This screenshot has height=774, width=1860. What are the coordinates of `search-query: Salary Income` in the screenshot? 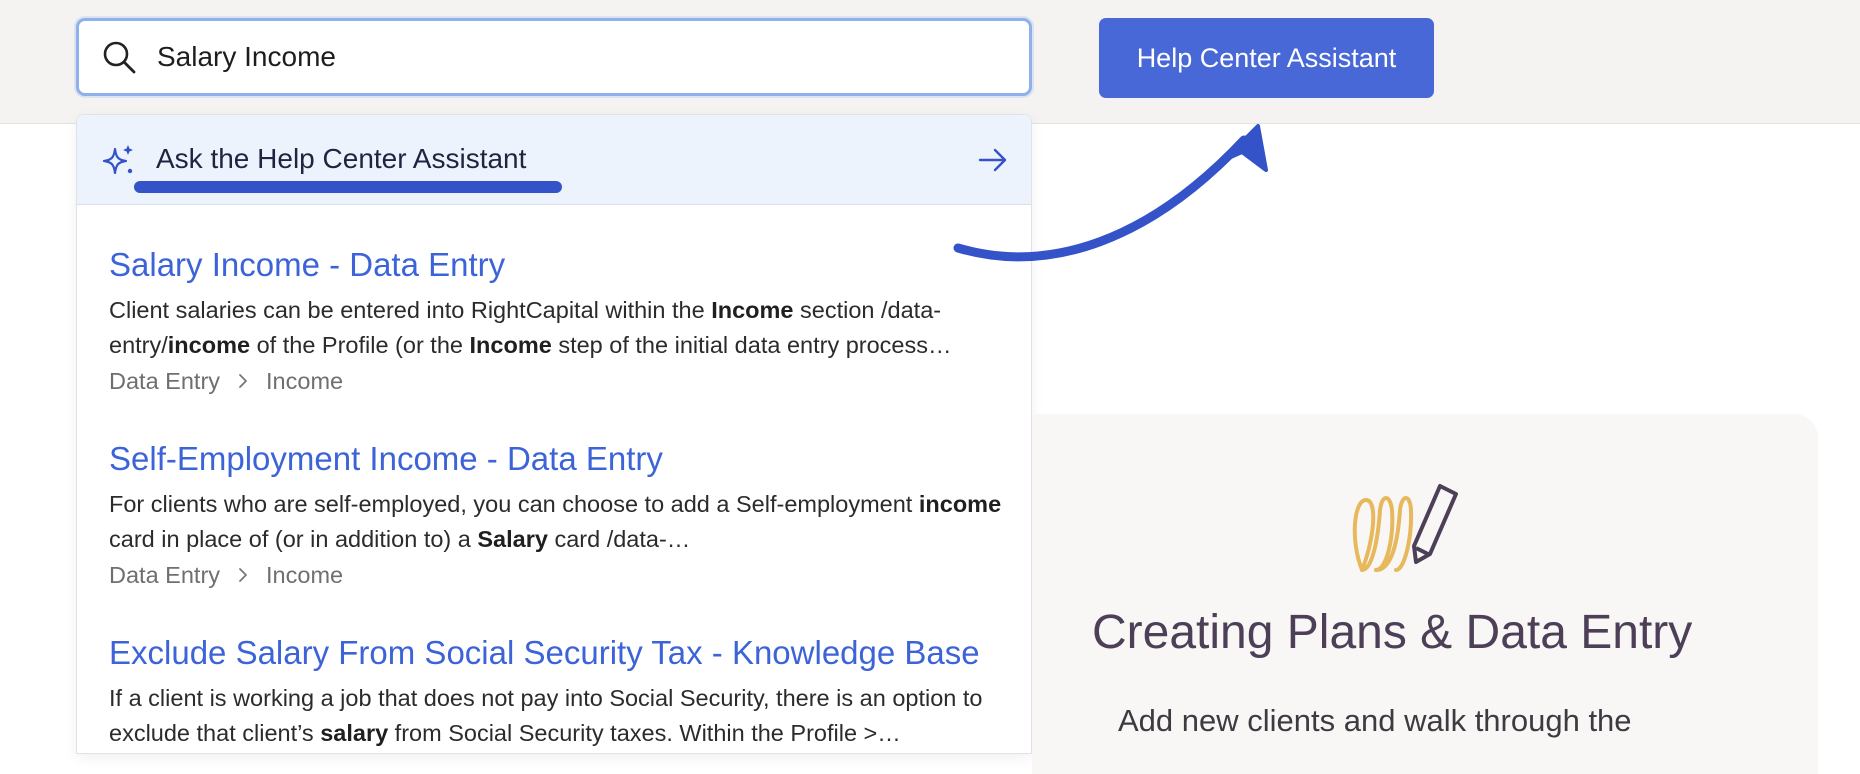 It's located at (246, 57).